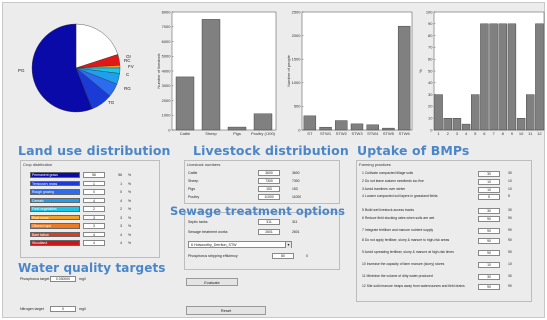 This screenshot has width=547, height=320. I want to click on crop-name: Field vegetables, so click(55, 209).